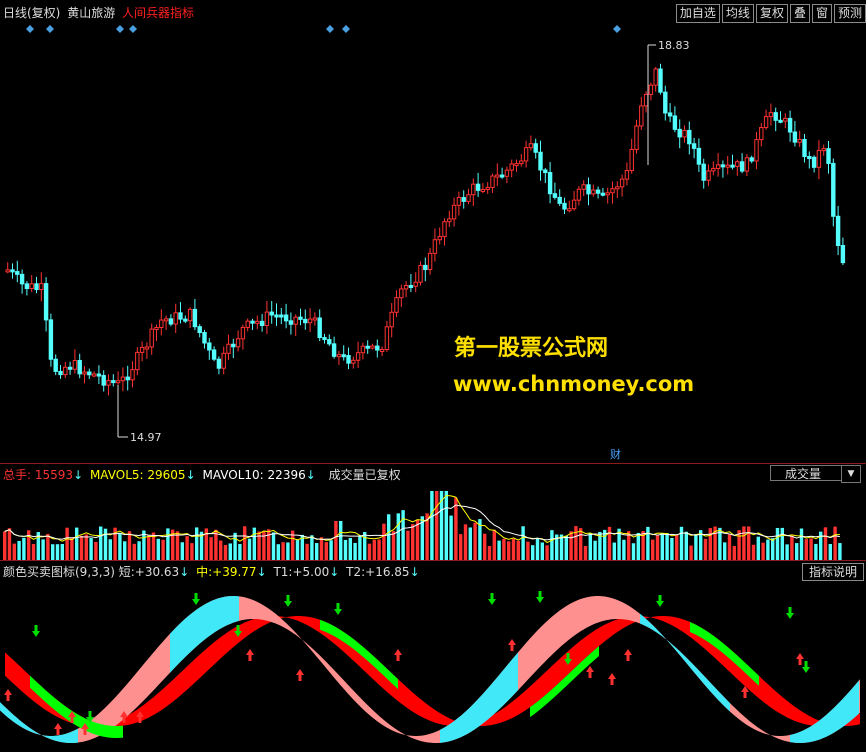 The width and height of the screenshot is (866, 752). What do you see at coordinates (799, 13) in the screenshot?
I see `overlay-button: 叠` at bounding box center [799, 13].